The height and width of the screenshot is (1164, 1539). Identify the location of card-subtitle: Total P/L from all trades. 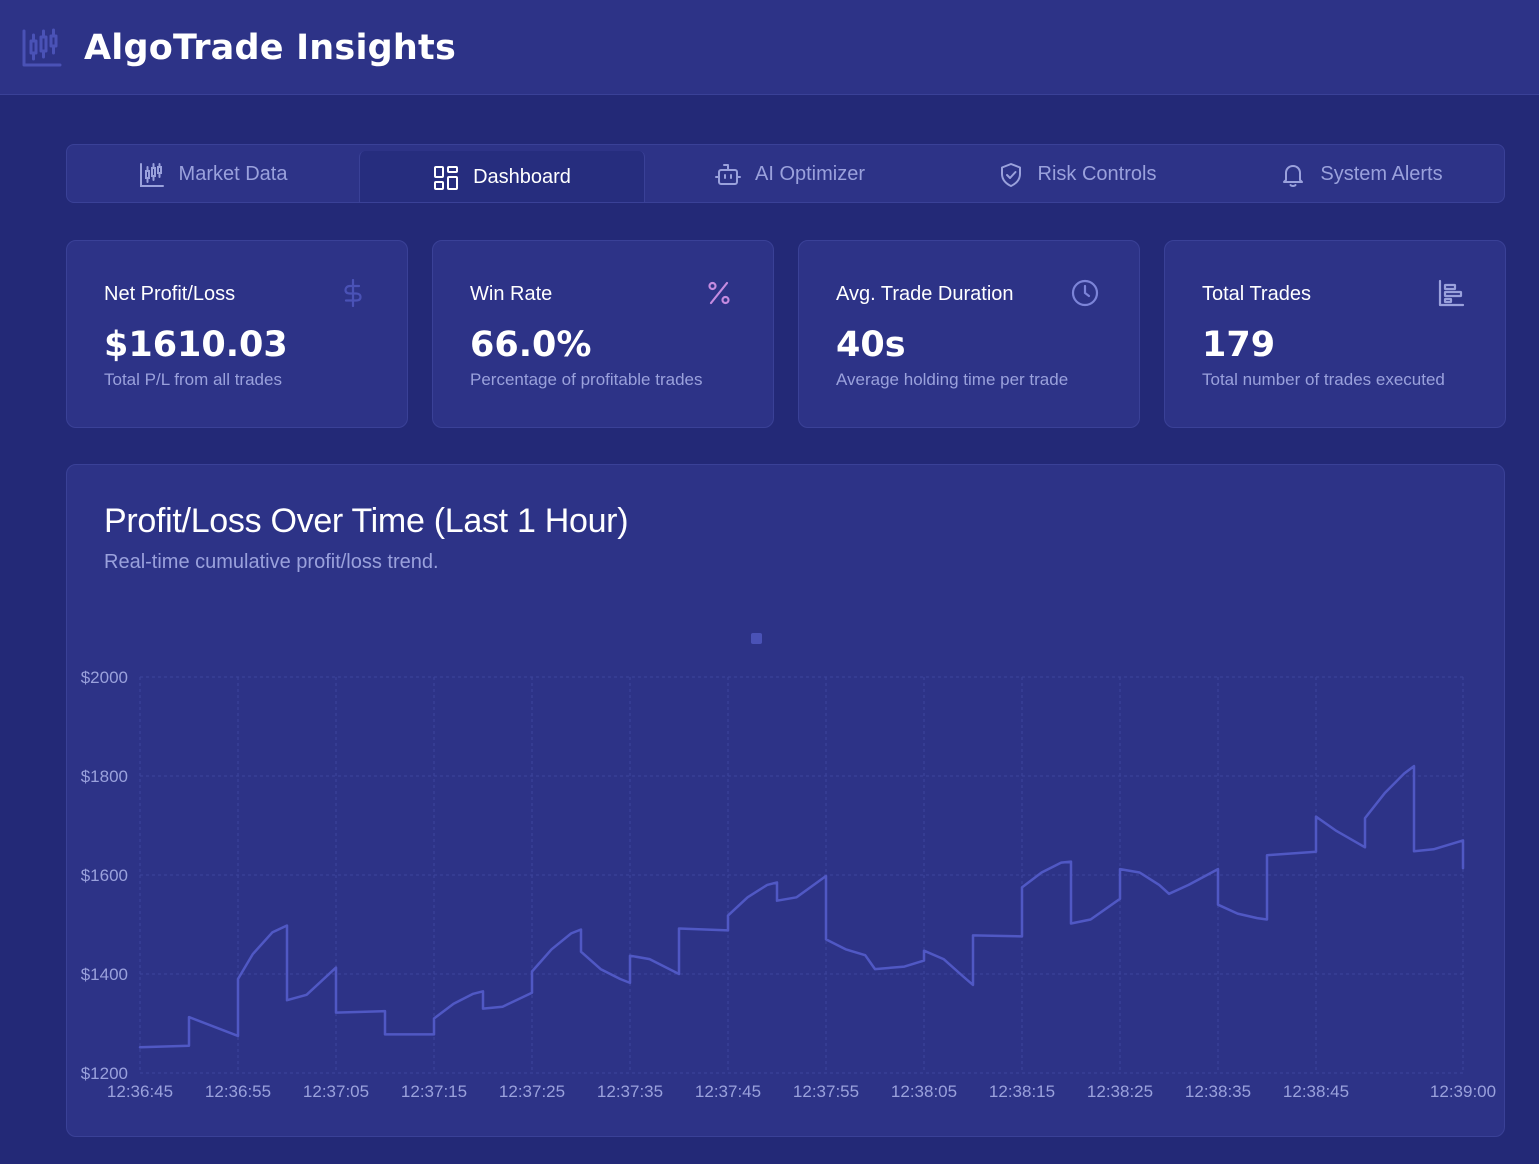
(193, 379).